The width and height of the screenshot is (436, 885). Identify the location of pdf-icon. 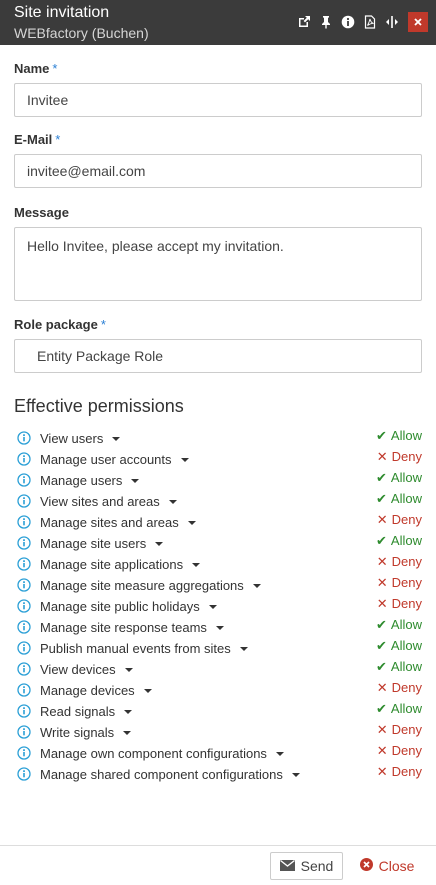
(370, 22).